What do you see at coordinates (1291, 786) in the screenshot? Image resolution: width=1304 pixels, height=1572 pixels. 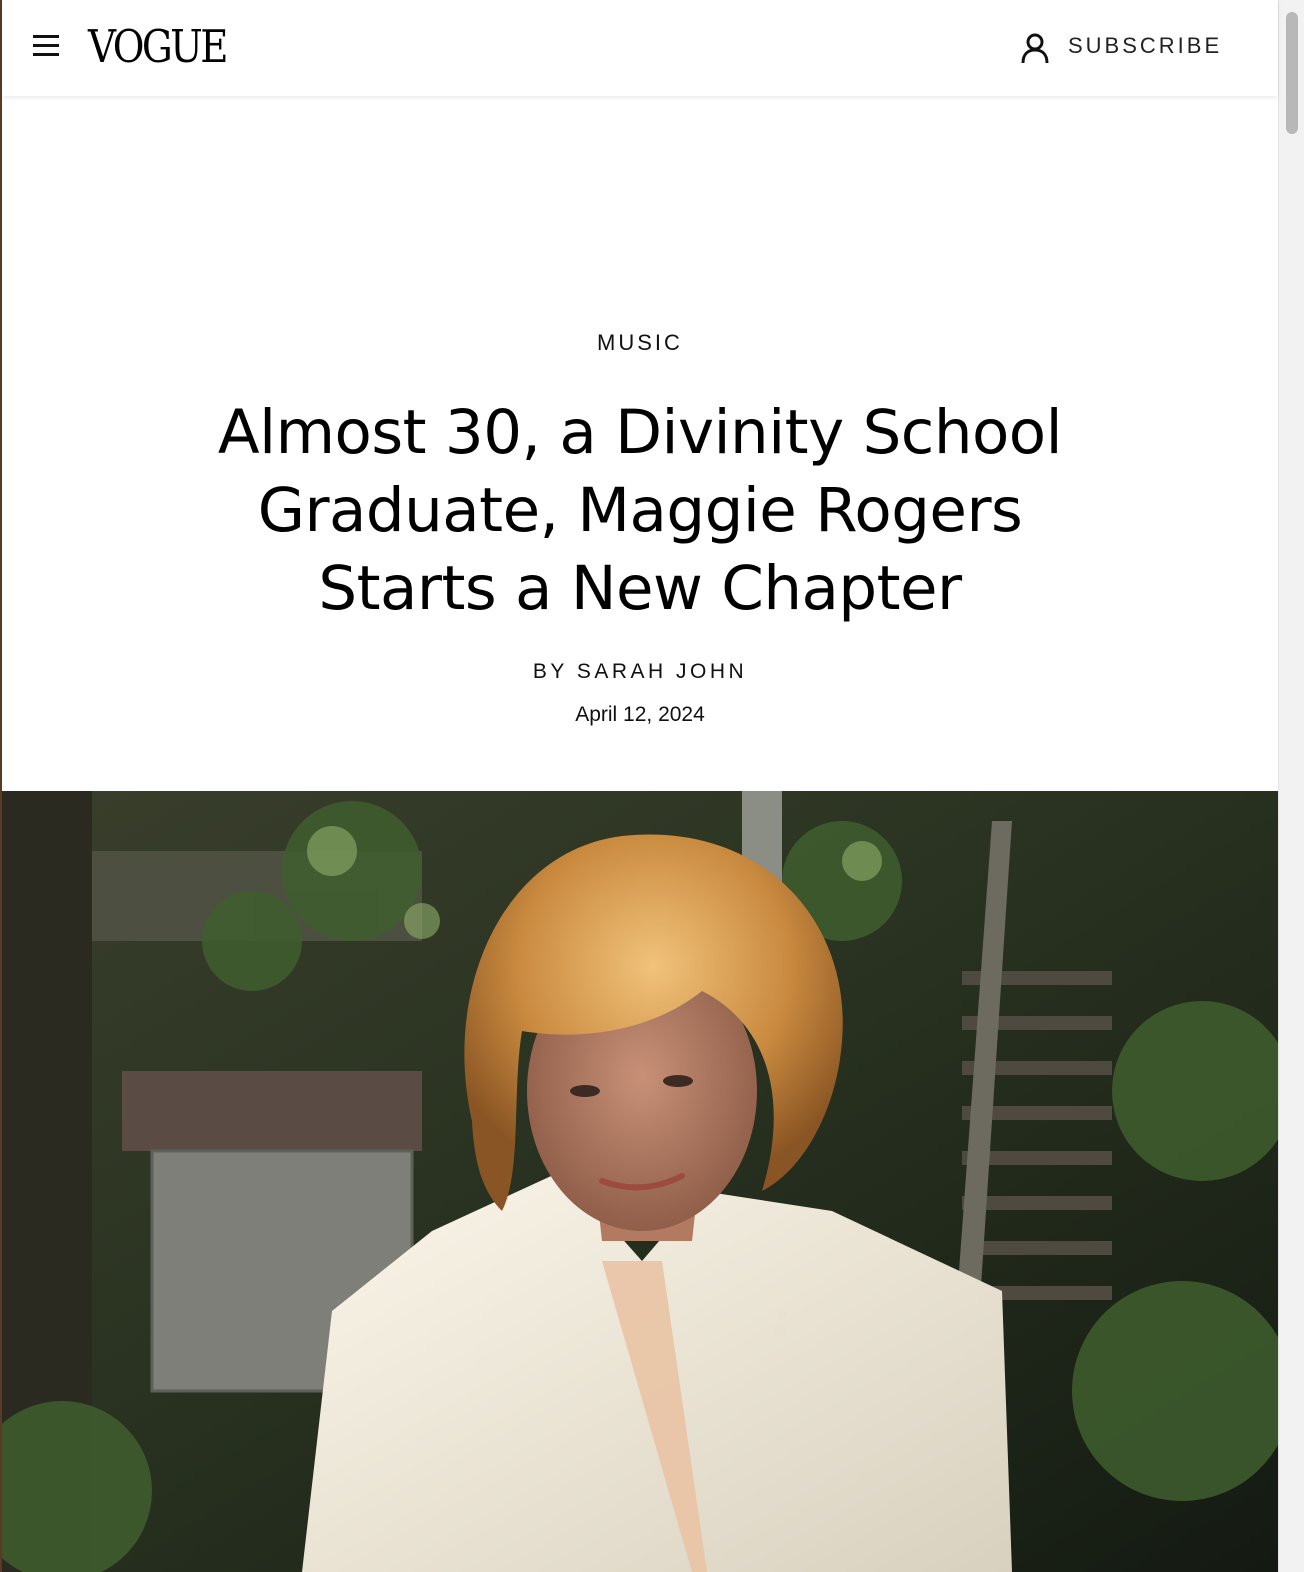 I see `vertical-scrollbar` at bounding box center [1291, 786].